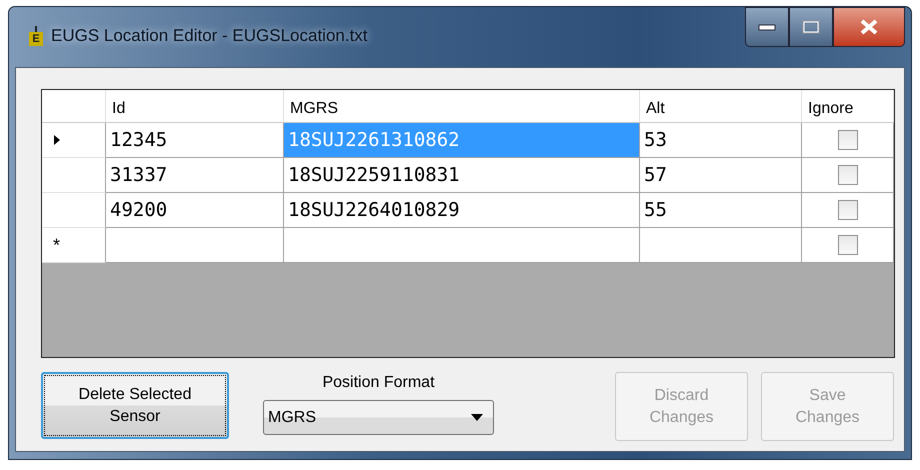  What do you see at coordinates (477, 417) in the screenshot?
I see `dropdown-arrow-icon` at bounding box center [477, 417].